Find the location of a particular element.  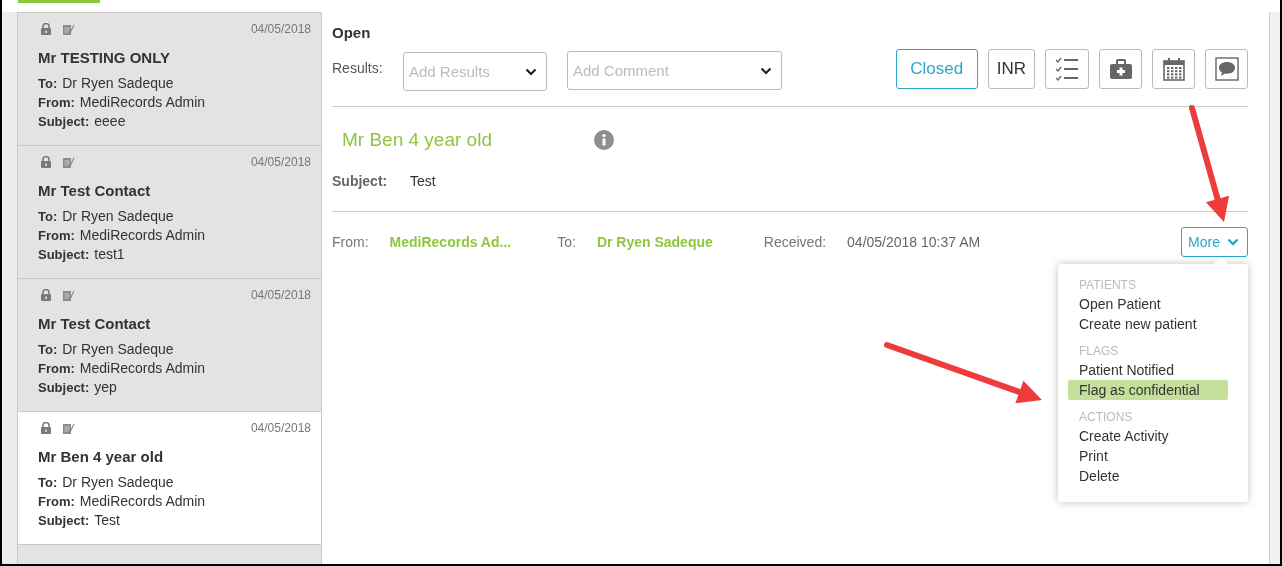

field-value: Test is located at coordinates (107, 520).